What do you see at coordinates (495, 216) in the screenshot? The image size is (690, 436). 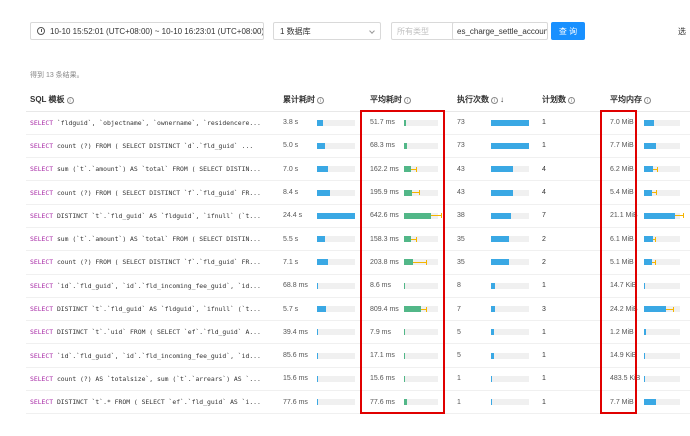 I see `exec-count-cell: 38` at bounding box center [495, 216].